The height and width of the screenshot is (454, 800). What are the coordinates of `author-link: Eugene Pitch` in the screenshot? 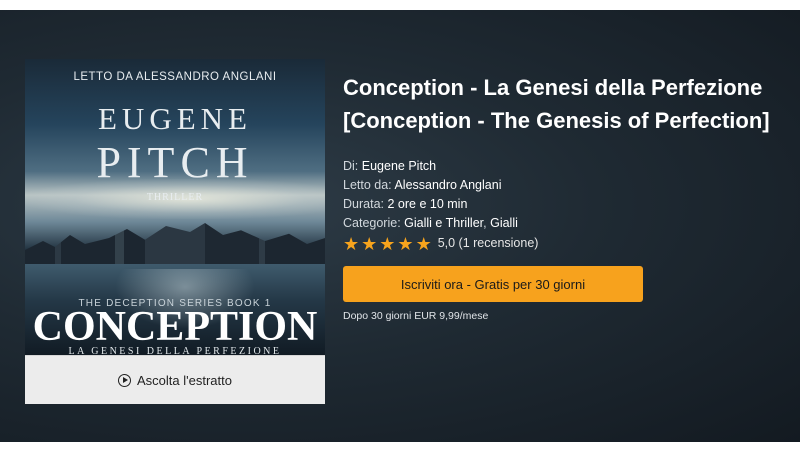 It's located at (399, 166).